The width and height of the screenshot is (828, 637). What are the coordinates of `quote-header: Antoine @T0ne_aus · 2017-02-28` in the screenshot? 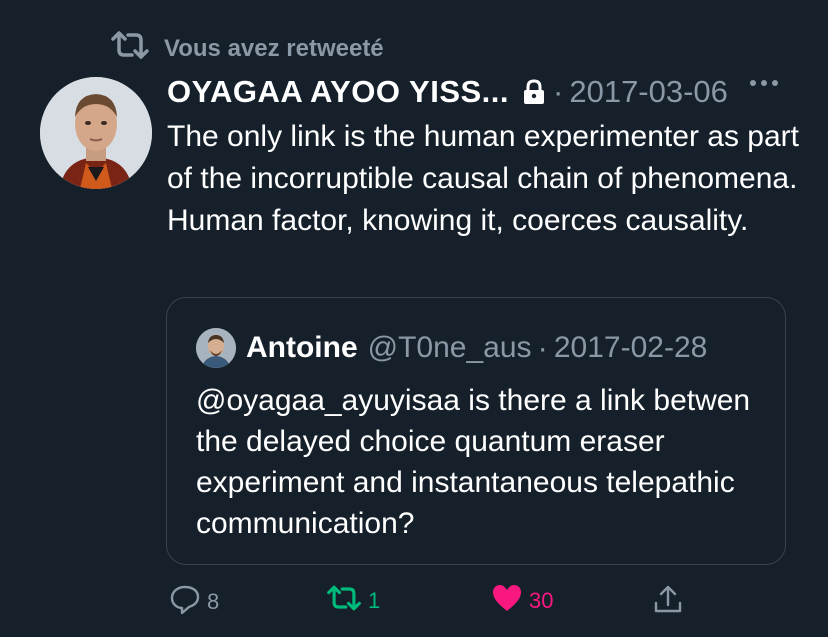 It's located at (451, 348).